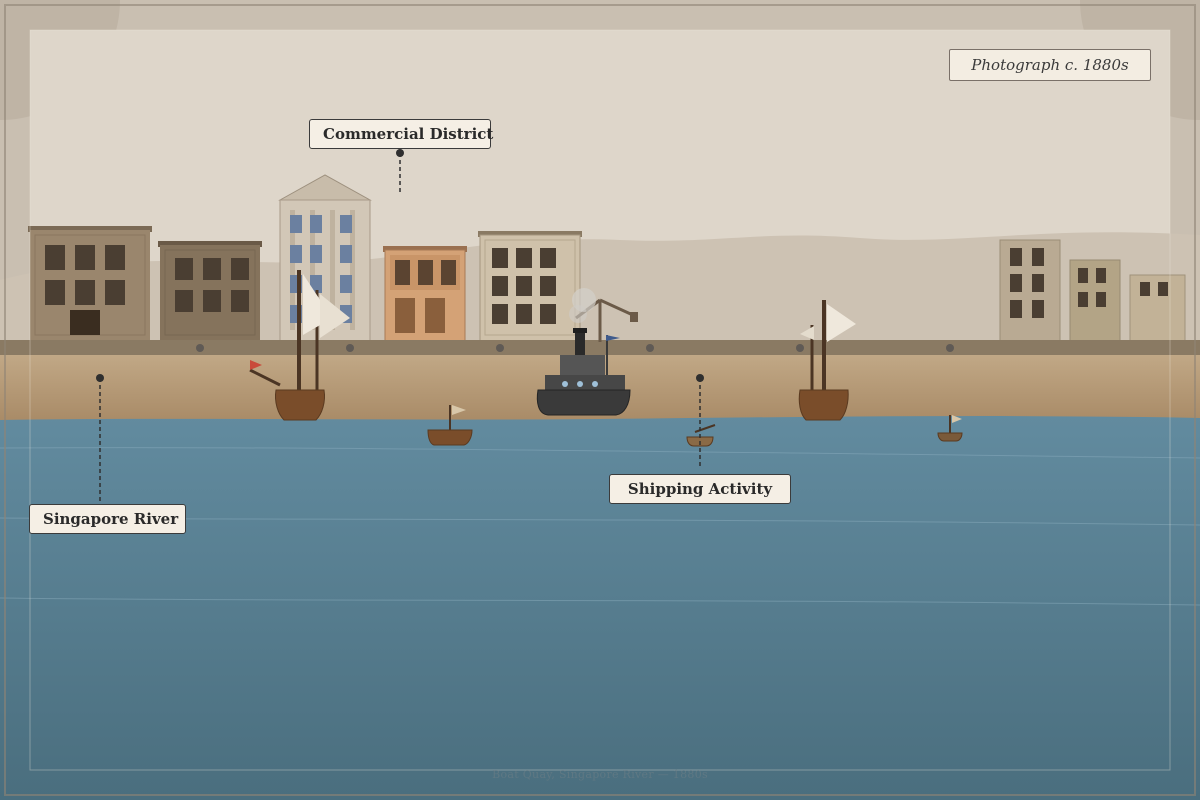 The height and width of the screenshot is (800, 1200). I want to click on shophouse-orange, so click(425, 294).